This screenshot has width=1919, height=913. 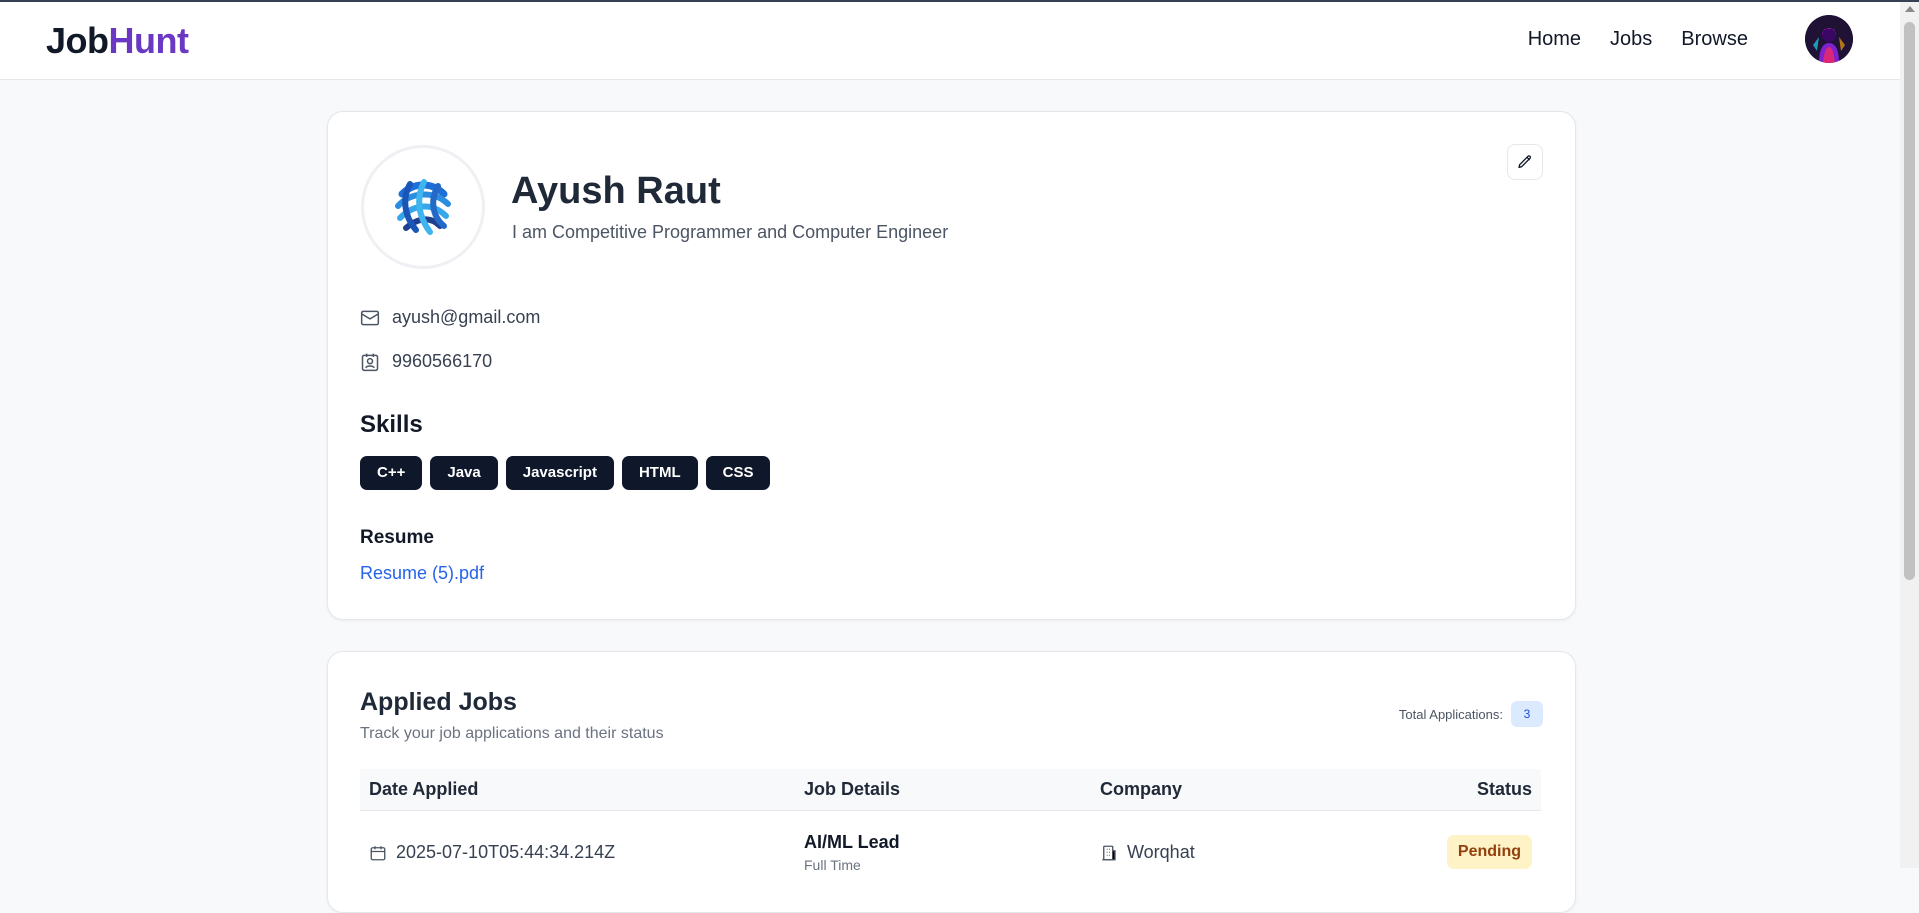 What do you see at coordinates (950, 790) in the screenshot?
I see `table-header: Date Applied Job Details Company Status` at bounding box center [950, 790].